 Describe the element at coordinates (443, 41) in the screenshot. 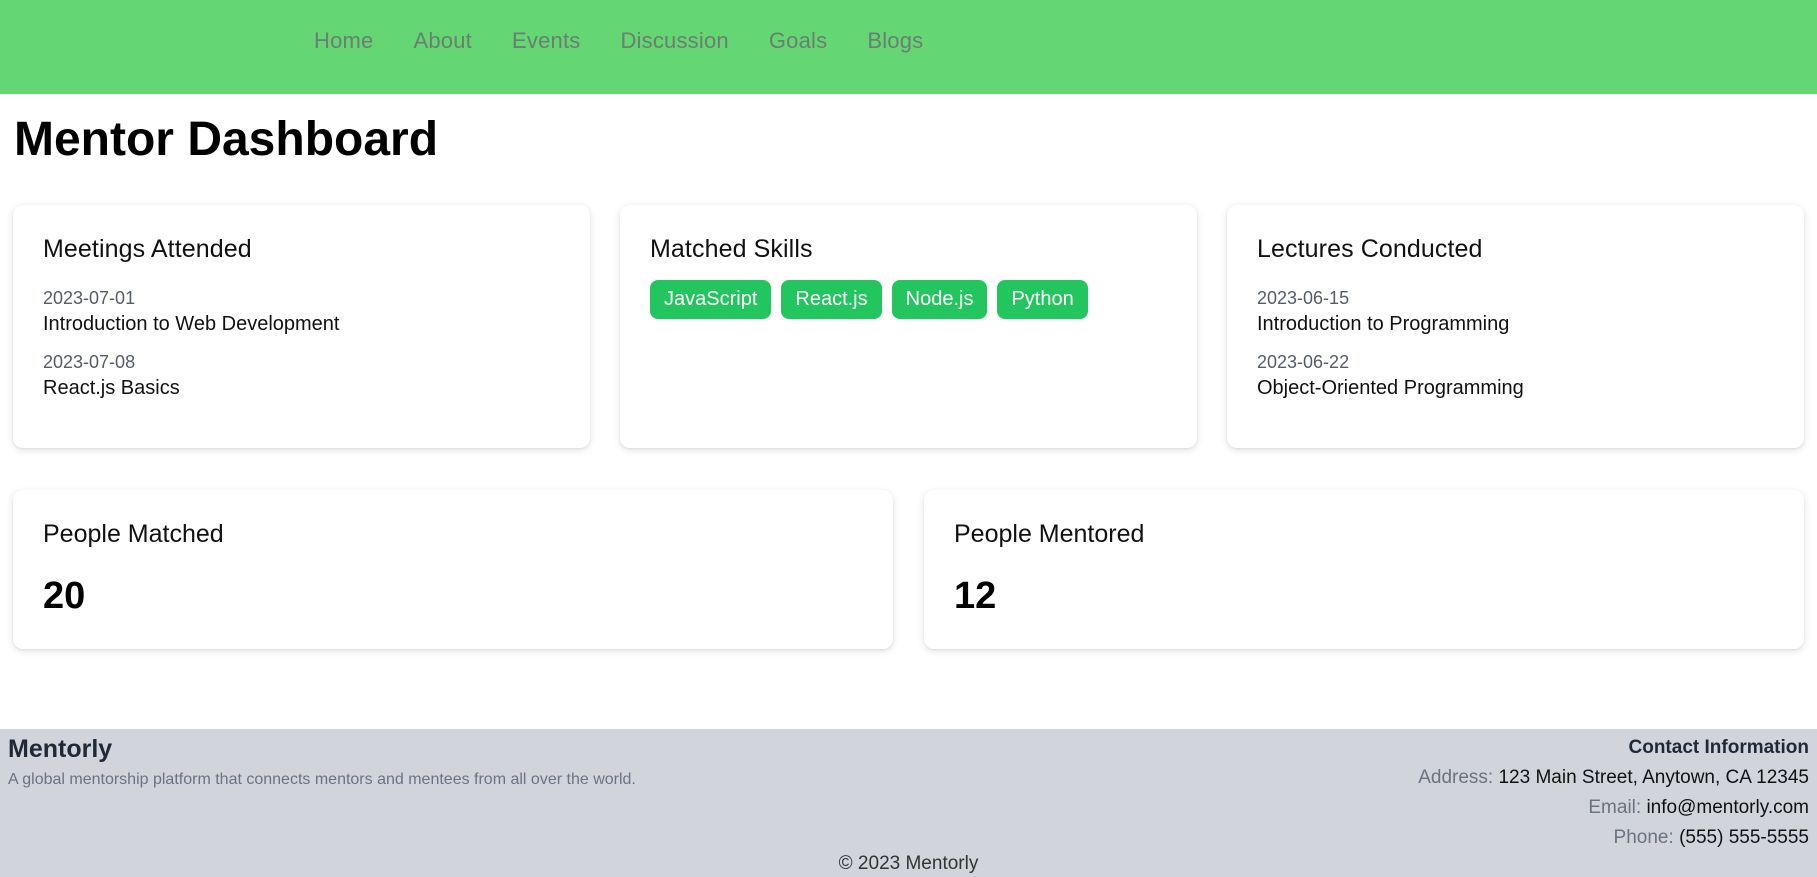

I see `nav-link-about: About` at that location.